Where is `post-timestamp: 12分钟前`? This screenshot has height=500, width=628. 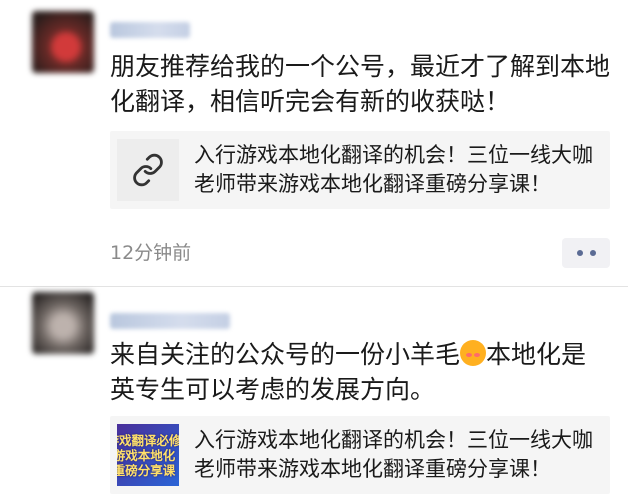 post-timestamp: 12分钟前 is located at coordinates (151, 253).